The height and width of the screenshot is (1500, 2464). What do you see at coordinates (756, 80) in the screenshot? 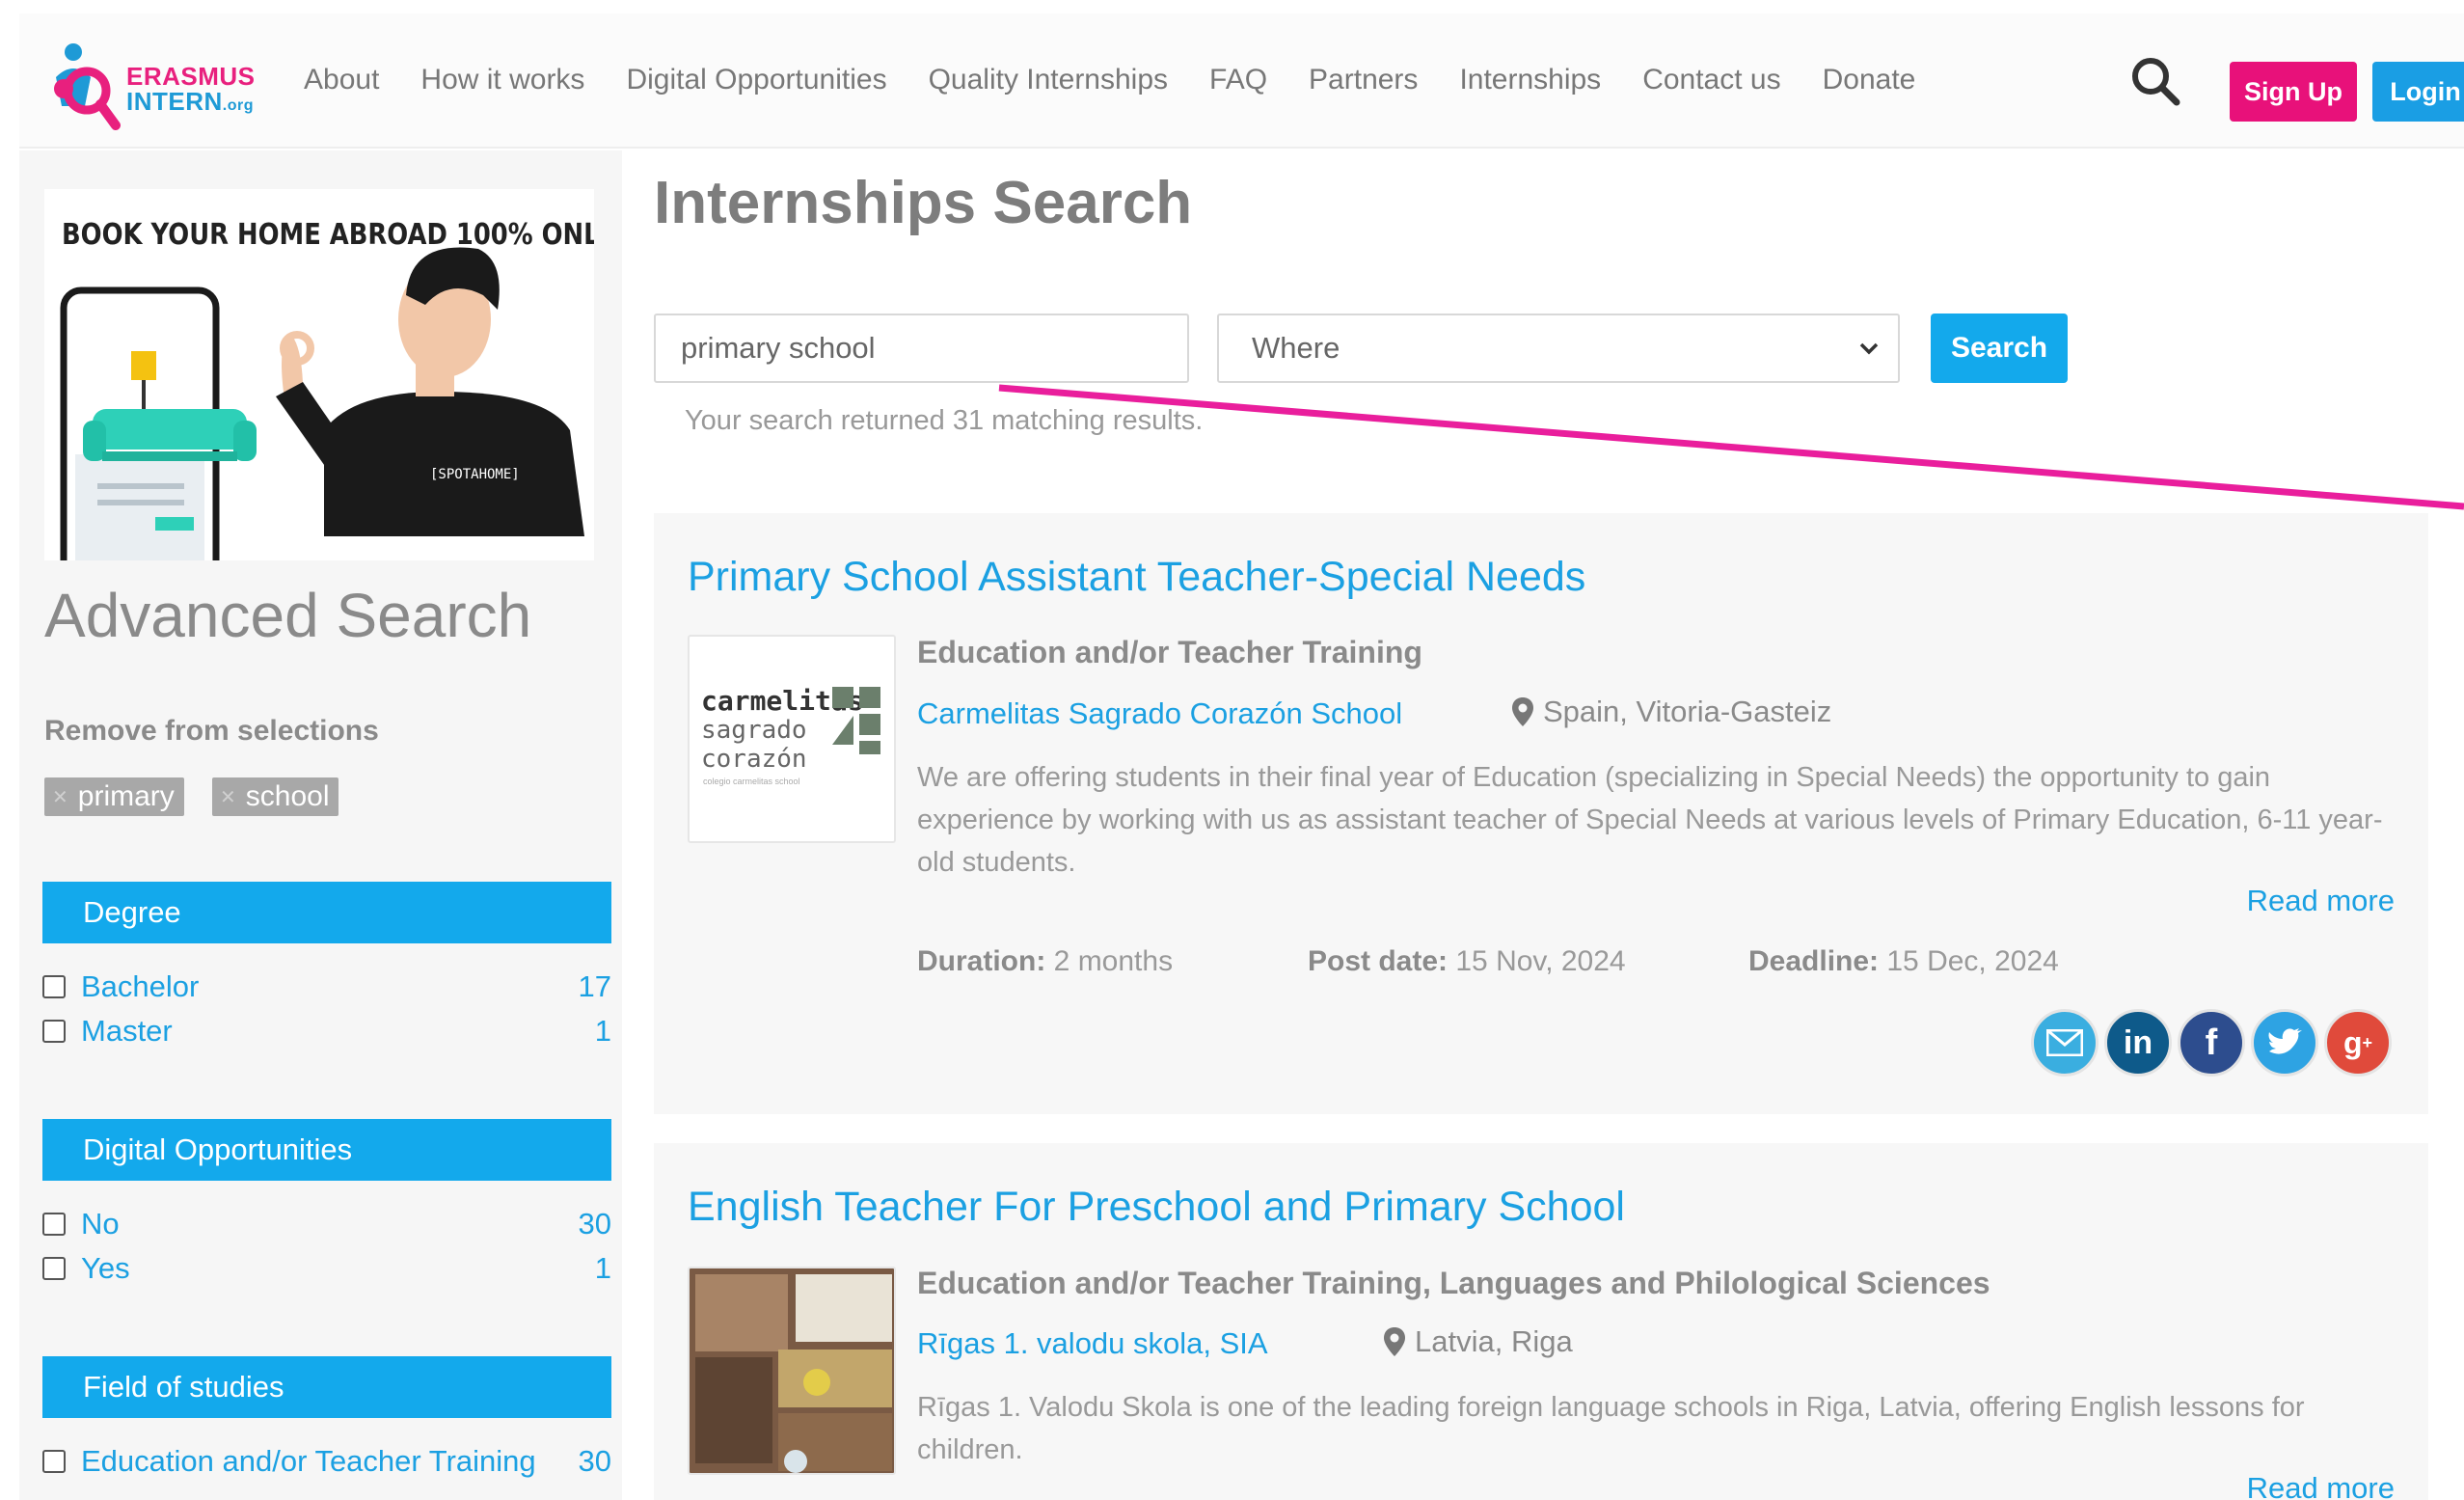
I see `nav-digital-opportunities: Digital Opportunities` at bounding box center [756, 80].